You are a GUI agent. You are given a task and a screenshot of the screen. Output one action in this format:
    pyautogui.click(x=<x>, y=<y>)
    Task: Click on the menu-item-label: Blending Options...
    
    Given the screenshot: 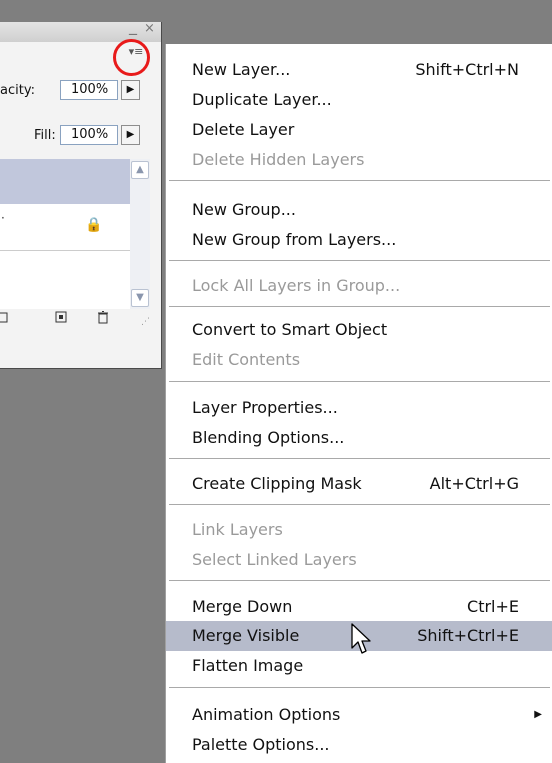 What is the action you would take?
    pyautogui.click(x=268, y=437)
    